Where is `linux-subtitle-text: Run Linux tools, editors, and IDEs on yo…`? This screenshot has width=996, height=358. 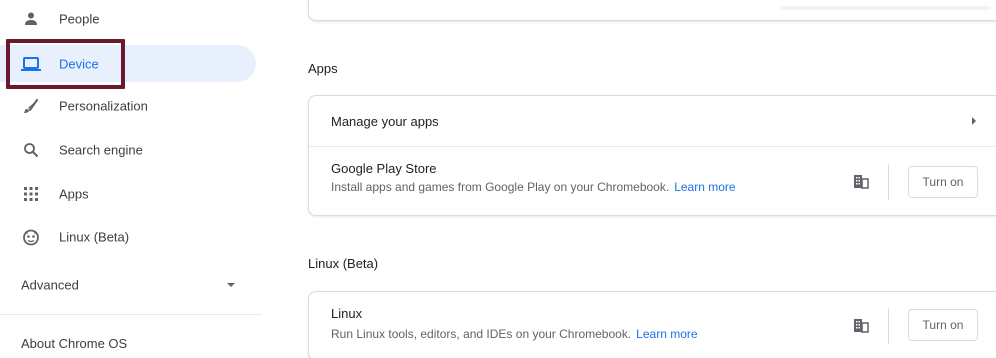
linux-subtitle-text: Run Linux tools, editors, and IDEs on yo… is located at coordinates (481, 334).